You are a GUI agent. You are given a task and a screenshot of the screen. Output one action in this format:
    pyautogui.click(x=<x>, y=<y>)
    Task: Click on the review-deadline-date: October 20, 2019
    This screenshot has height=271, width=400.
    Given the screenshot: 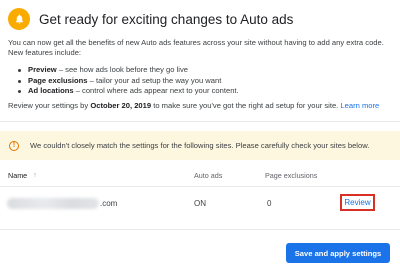 What is the action you would take?
    pyautogui.click(x=121, y=105)
    